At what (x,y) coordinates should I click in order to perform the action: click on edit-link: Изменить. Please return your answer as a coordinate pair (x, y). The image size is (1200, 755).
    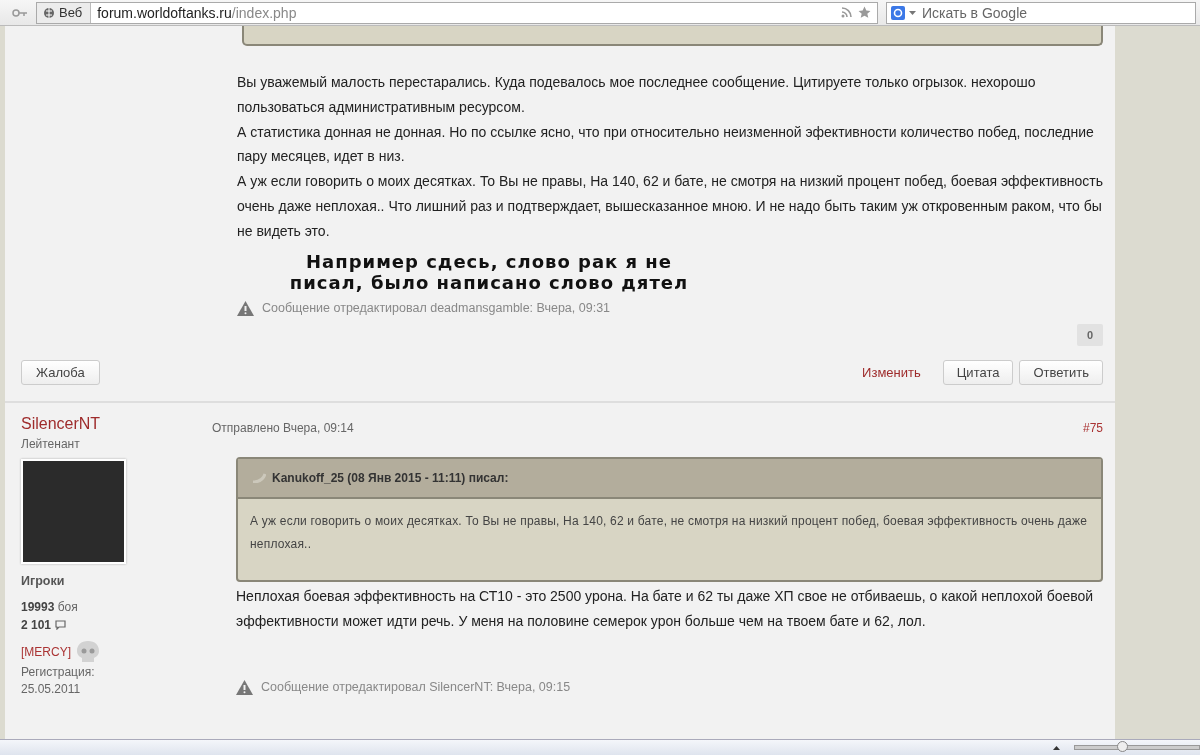
    Looking at the image, I should click on (891, 372).